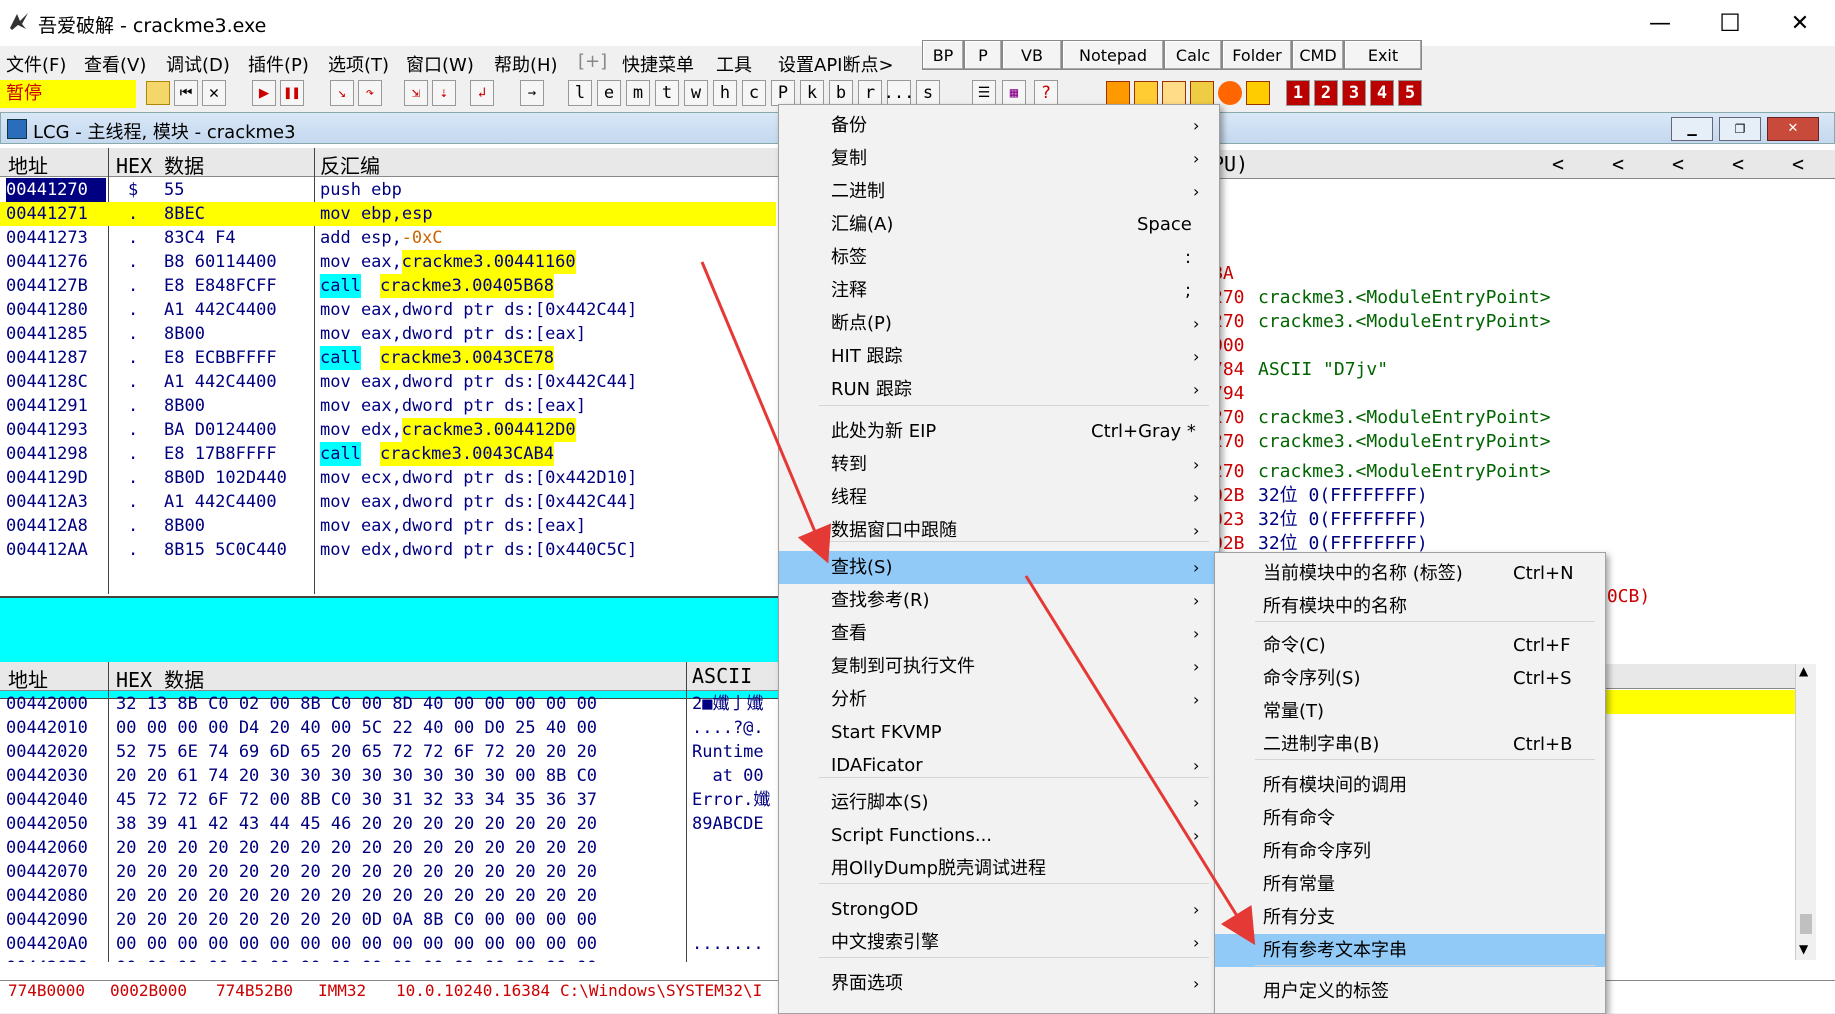  Describe the element at coordinates (1014, 93) in the screenshot. I see `grid-icon: ▦` at that location.